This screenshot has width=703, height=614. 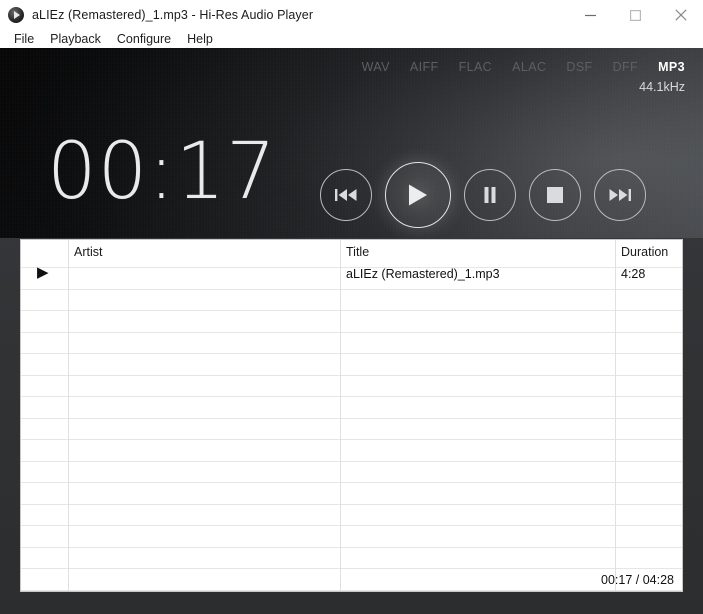 I want to click on close-icon, so click(x=680, y=15).